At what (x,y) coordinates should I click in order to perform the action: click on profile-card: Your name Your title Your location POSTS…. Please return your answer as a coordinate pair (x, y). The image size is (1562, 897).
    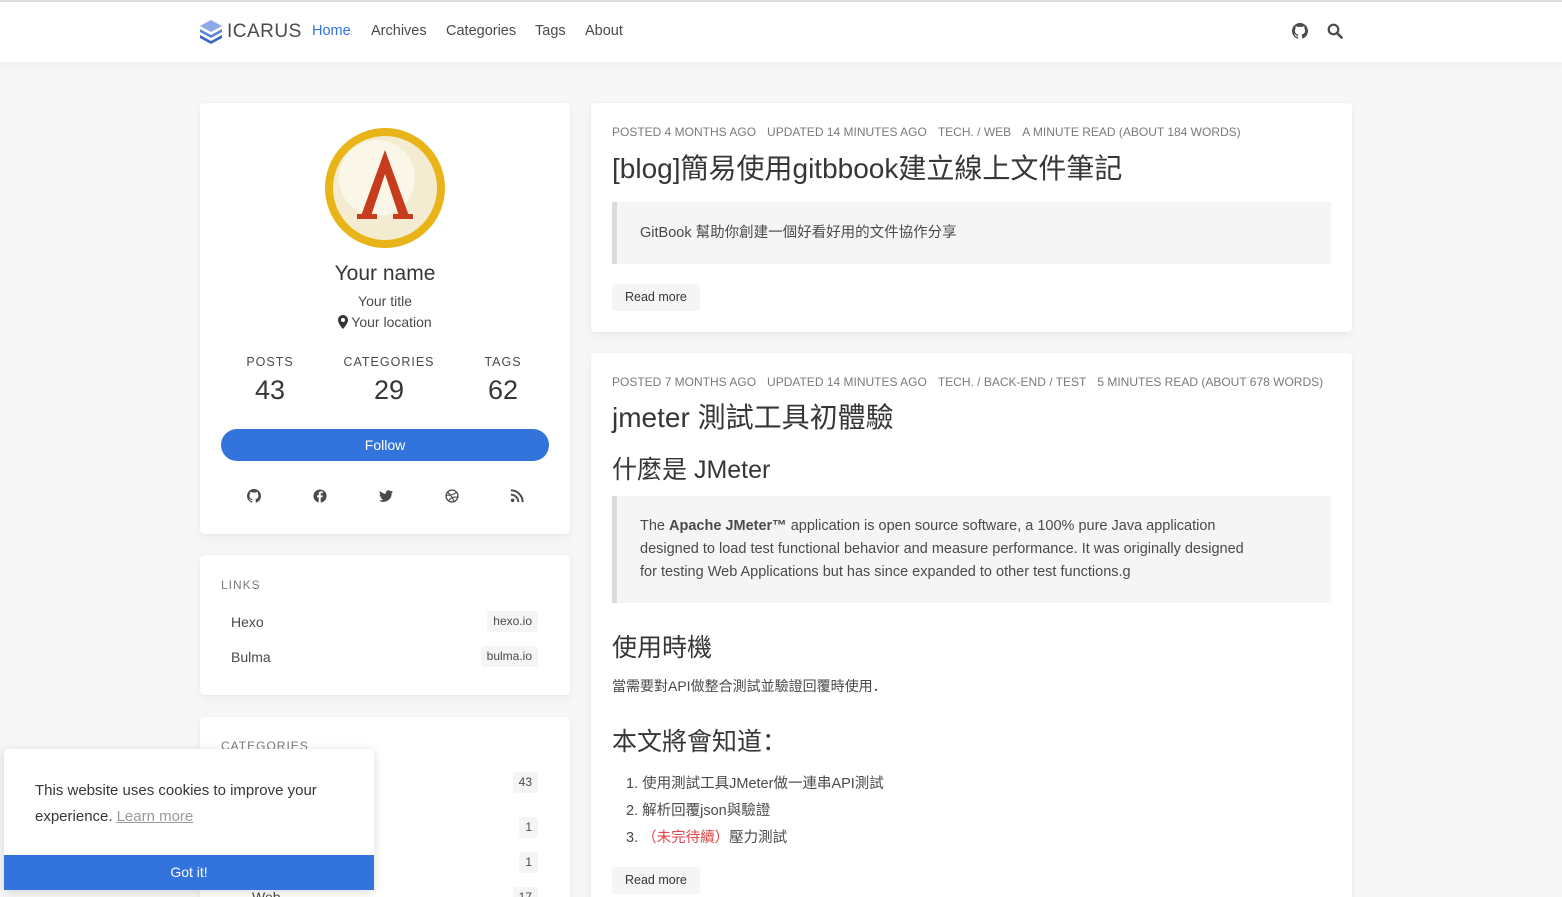
    Looking at the image, I should click on (385, 318).